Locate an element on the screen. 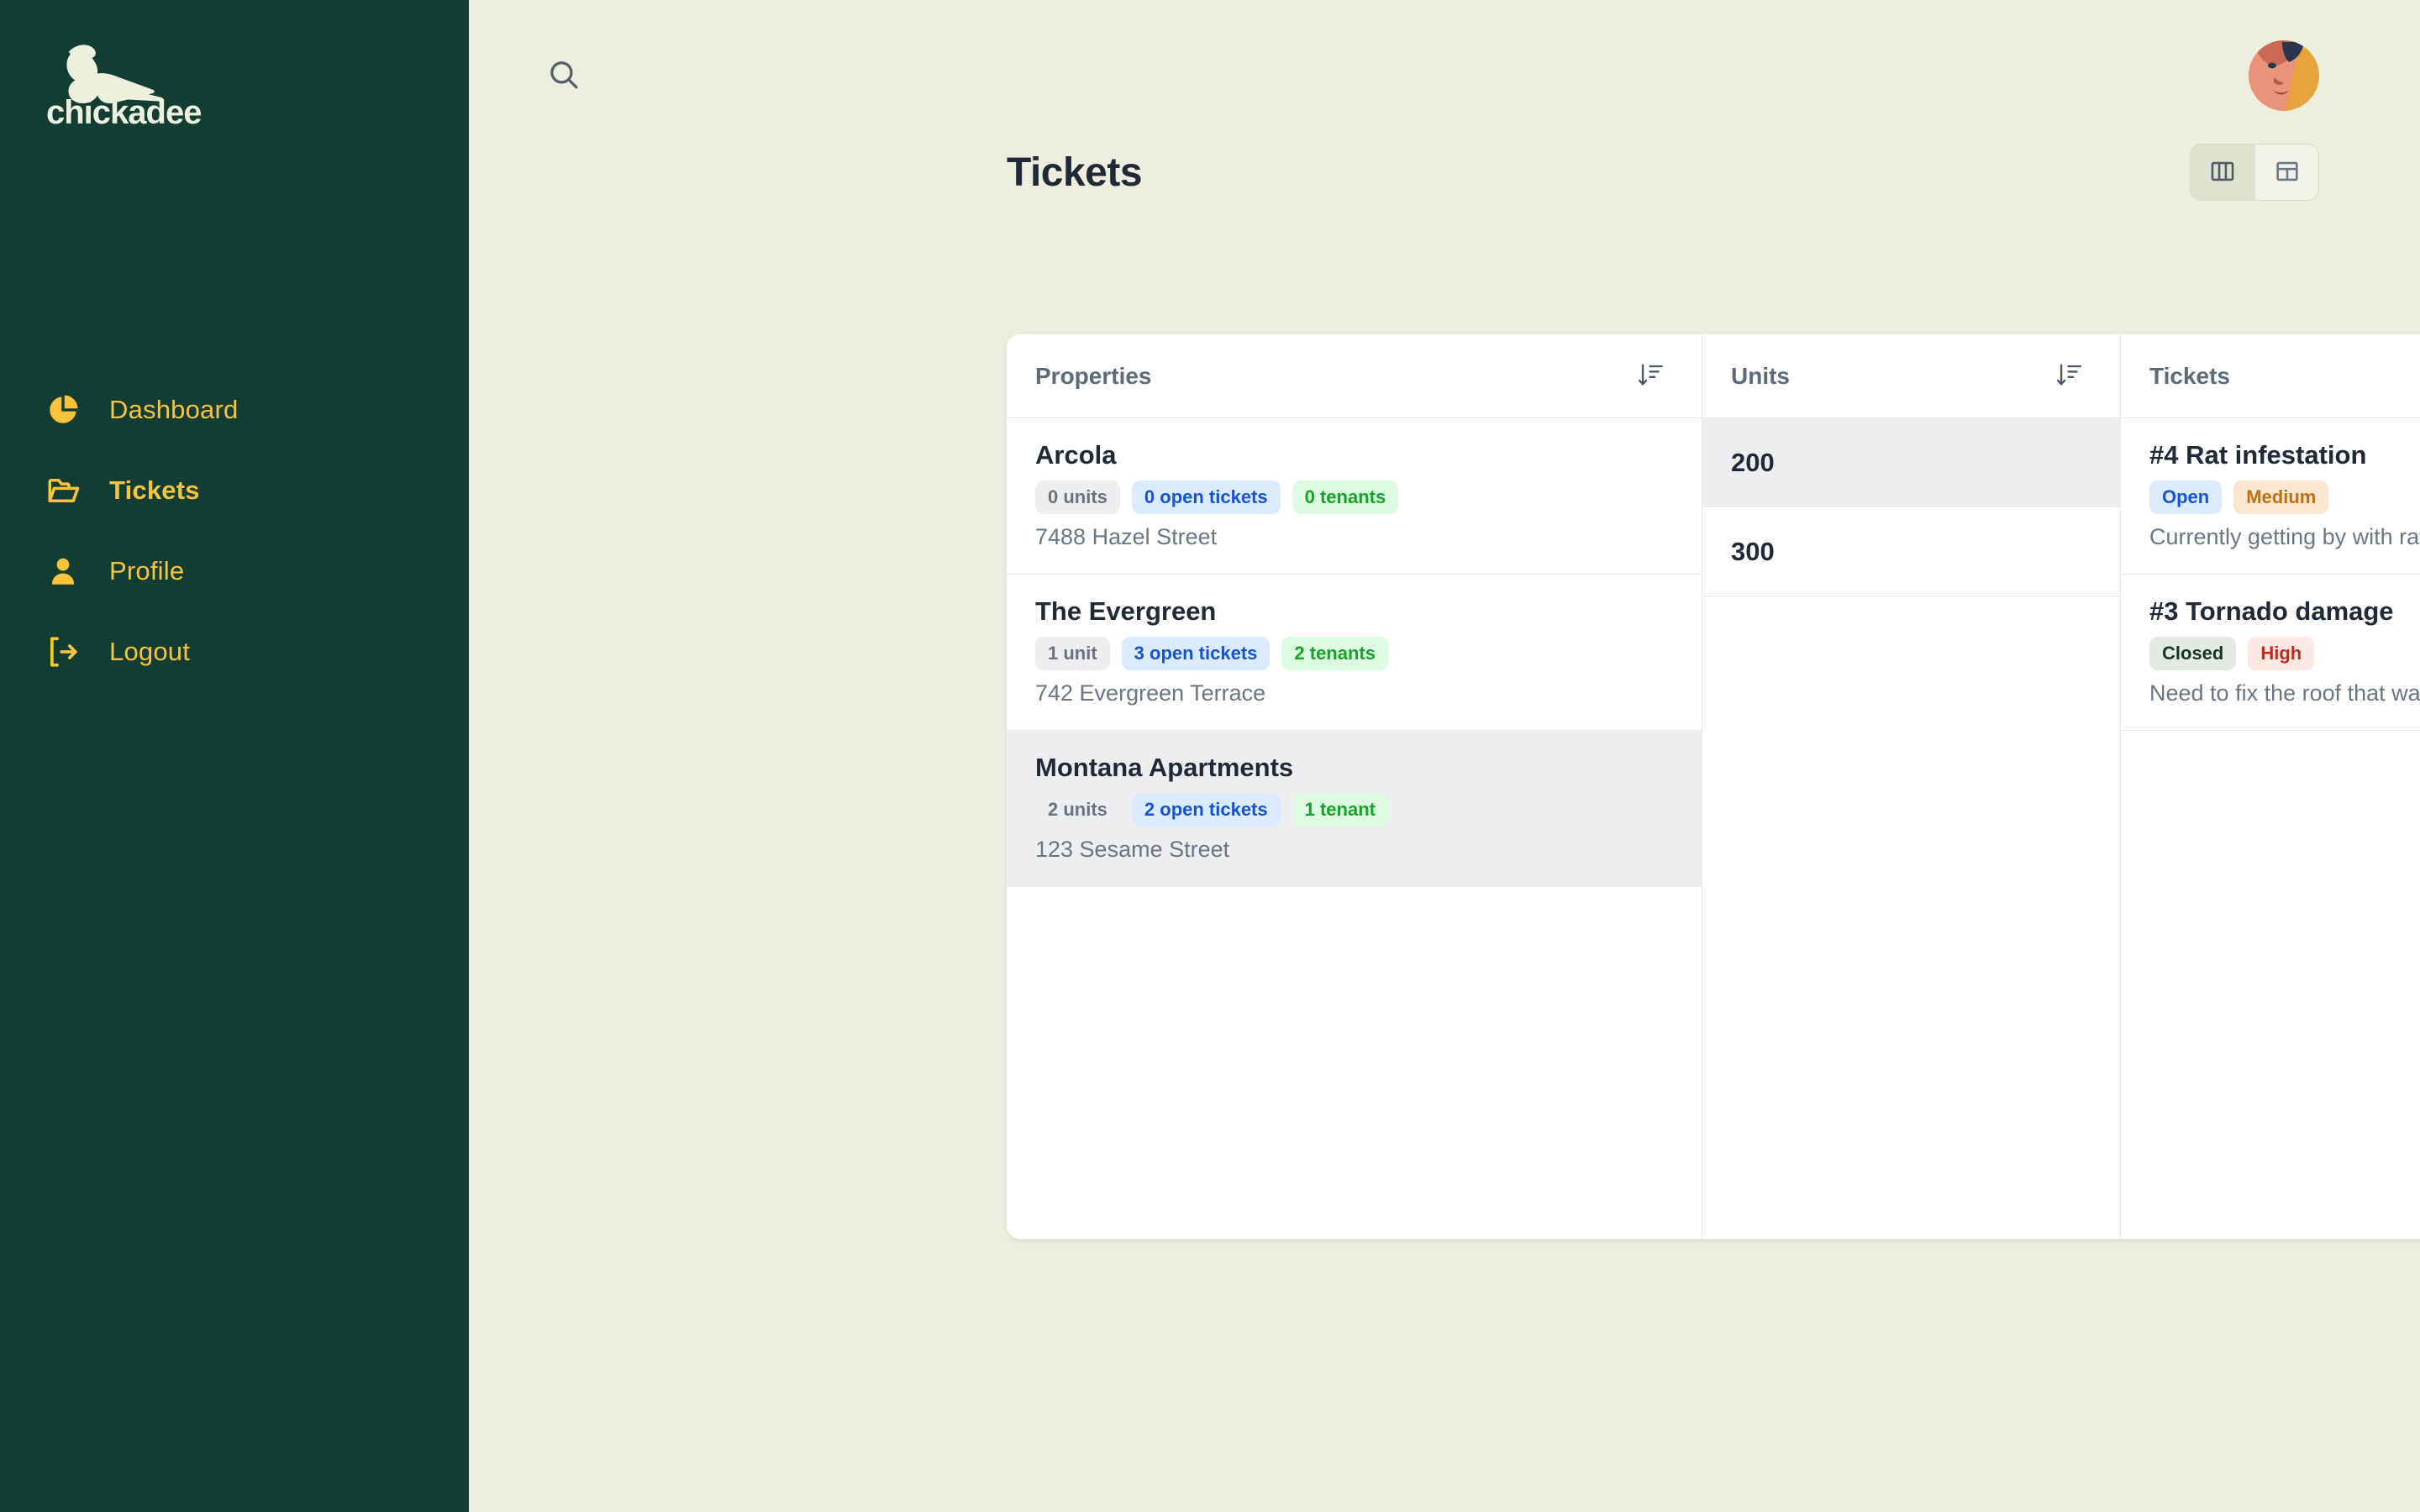 This screenshot has height=1512, width=2420. page-title: Tickets is located at coordinates (1075, 172).